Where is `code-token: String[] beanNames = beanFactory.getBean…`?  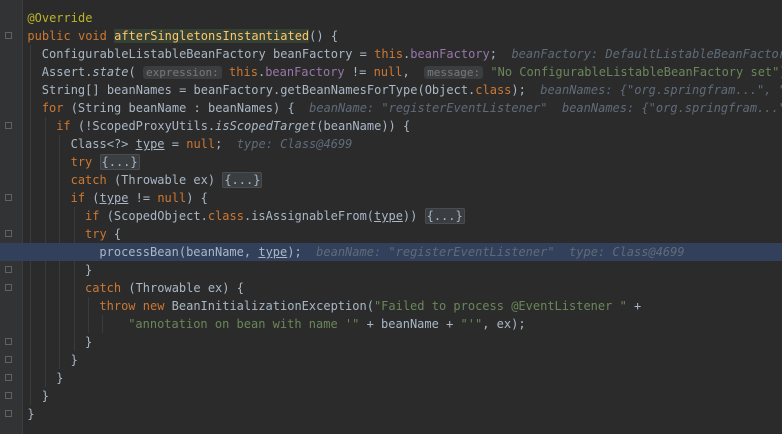
code-token: String[] beanNames = beanFactory.getBean… is located at coordinates (258, 90).